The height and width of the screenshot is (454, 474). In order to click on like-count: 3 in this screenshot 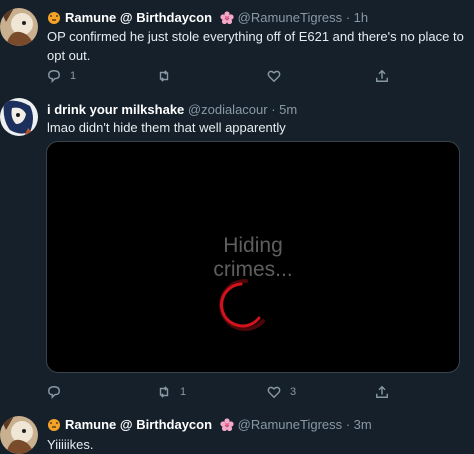, I will do `click(293, 392)`.